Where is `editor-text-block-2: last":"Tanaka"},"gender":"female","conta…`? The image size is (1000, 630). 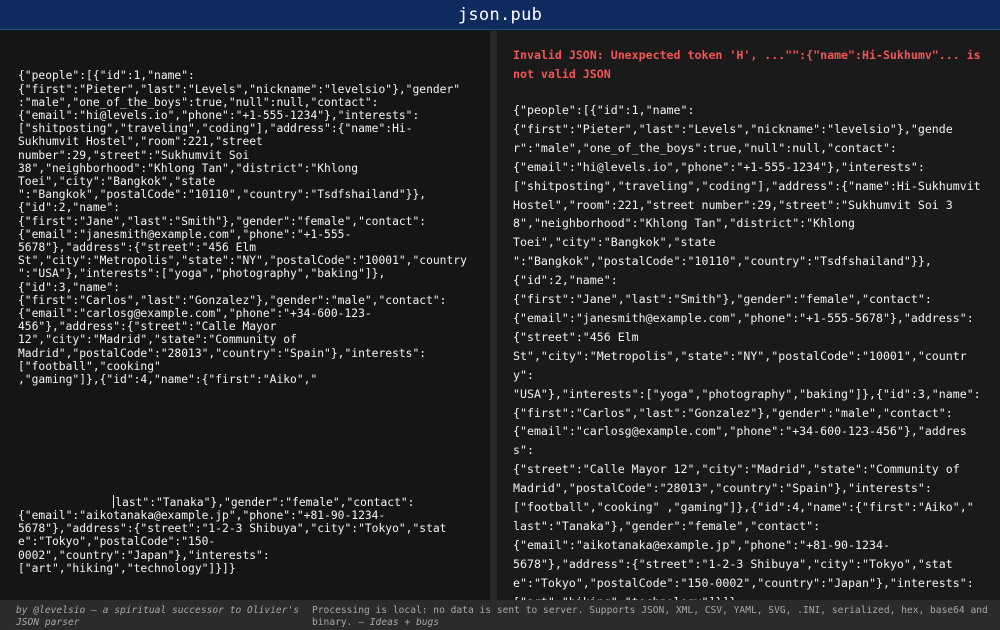 editor-text-block-2: last":"Tanaka"},"gender":"female","conta… is located at coordinates (245, 534).